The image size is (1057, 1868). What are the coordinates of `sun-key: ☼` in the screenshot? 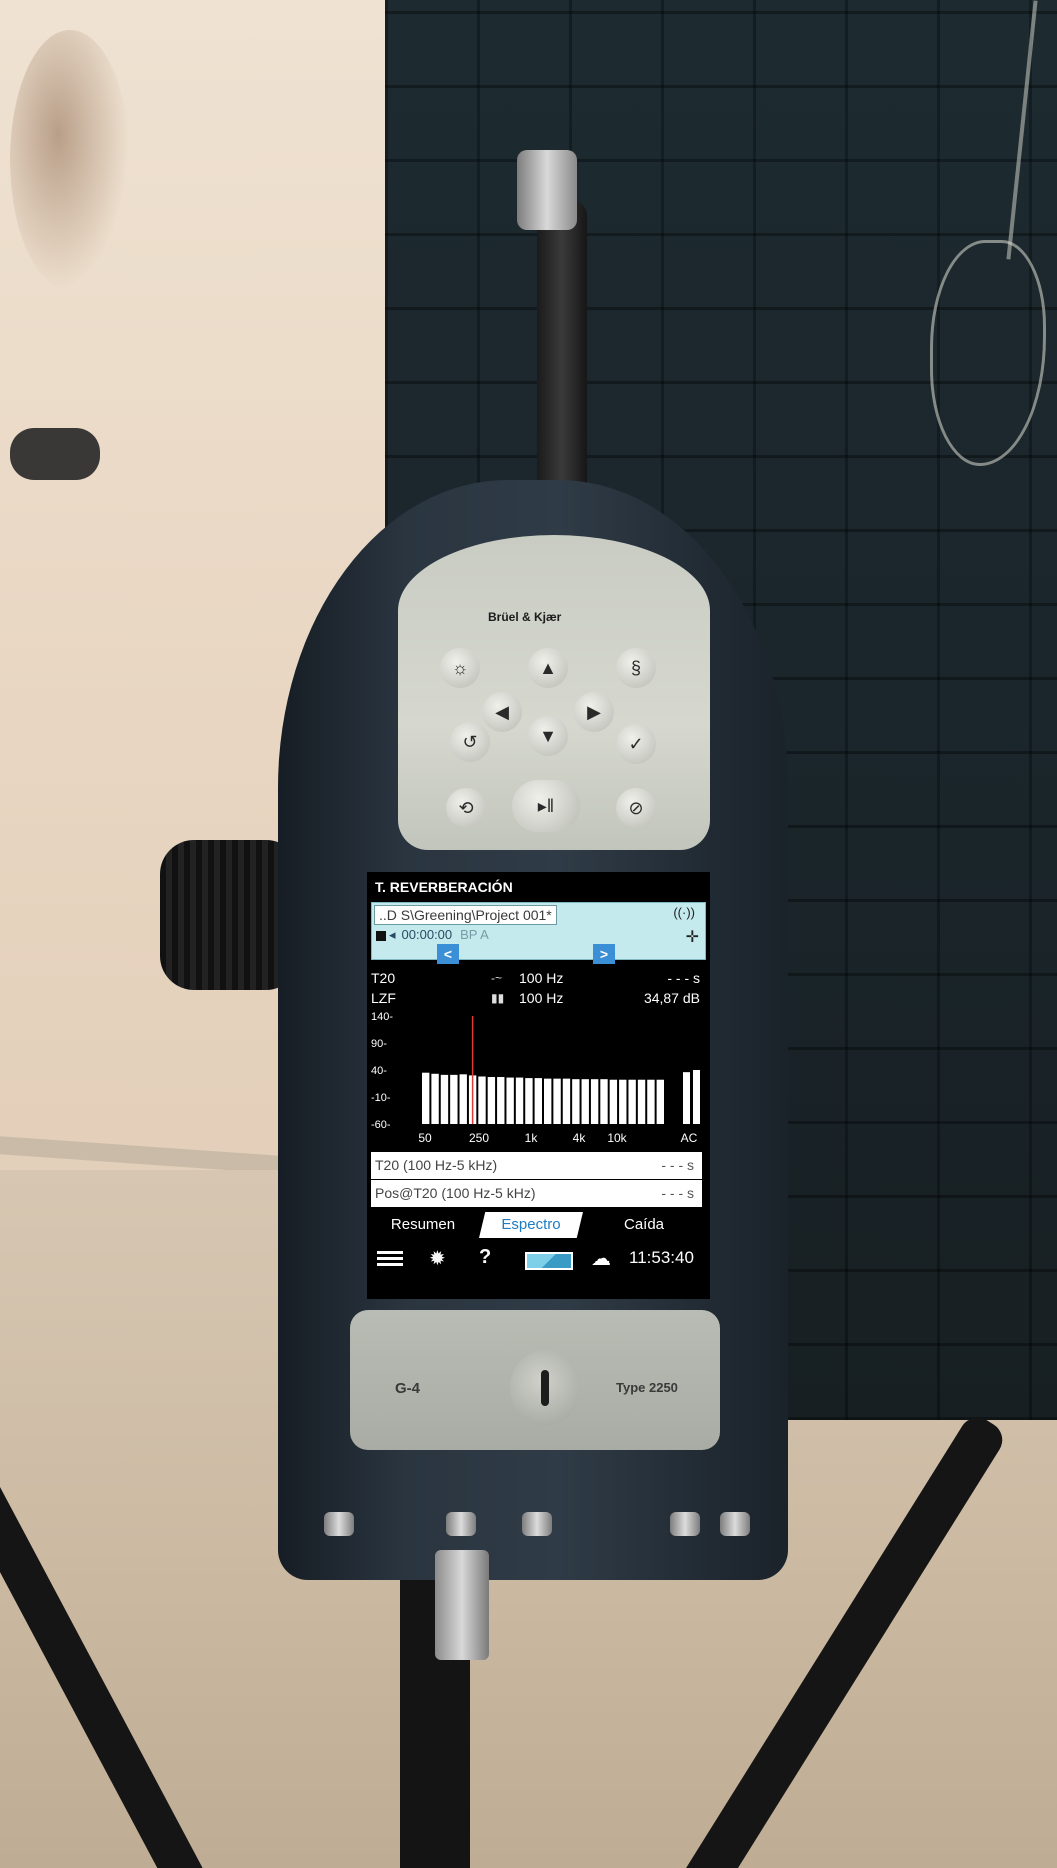 It's located at (460, 668).